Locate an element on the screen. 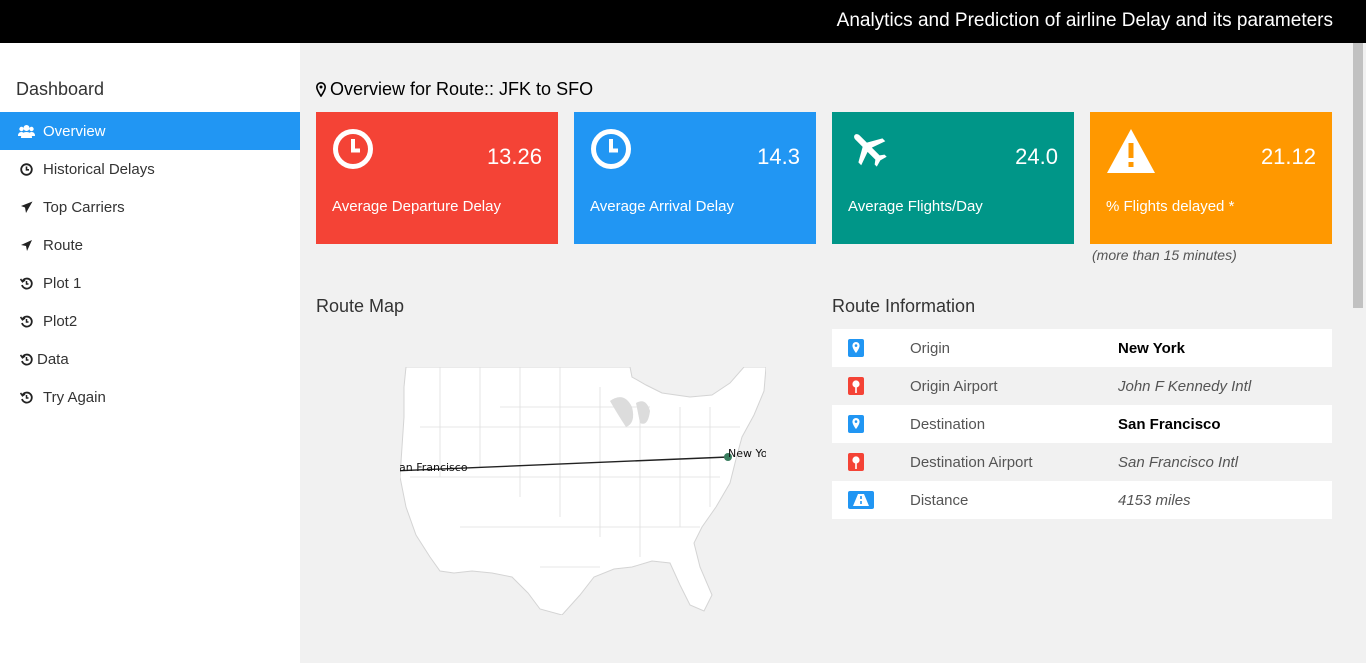  card-label: % Flights delayed * is located at coordinates (1170, 206).